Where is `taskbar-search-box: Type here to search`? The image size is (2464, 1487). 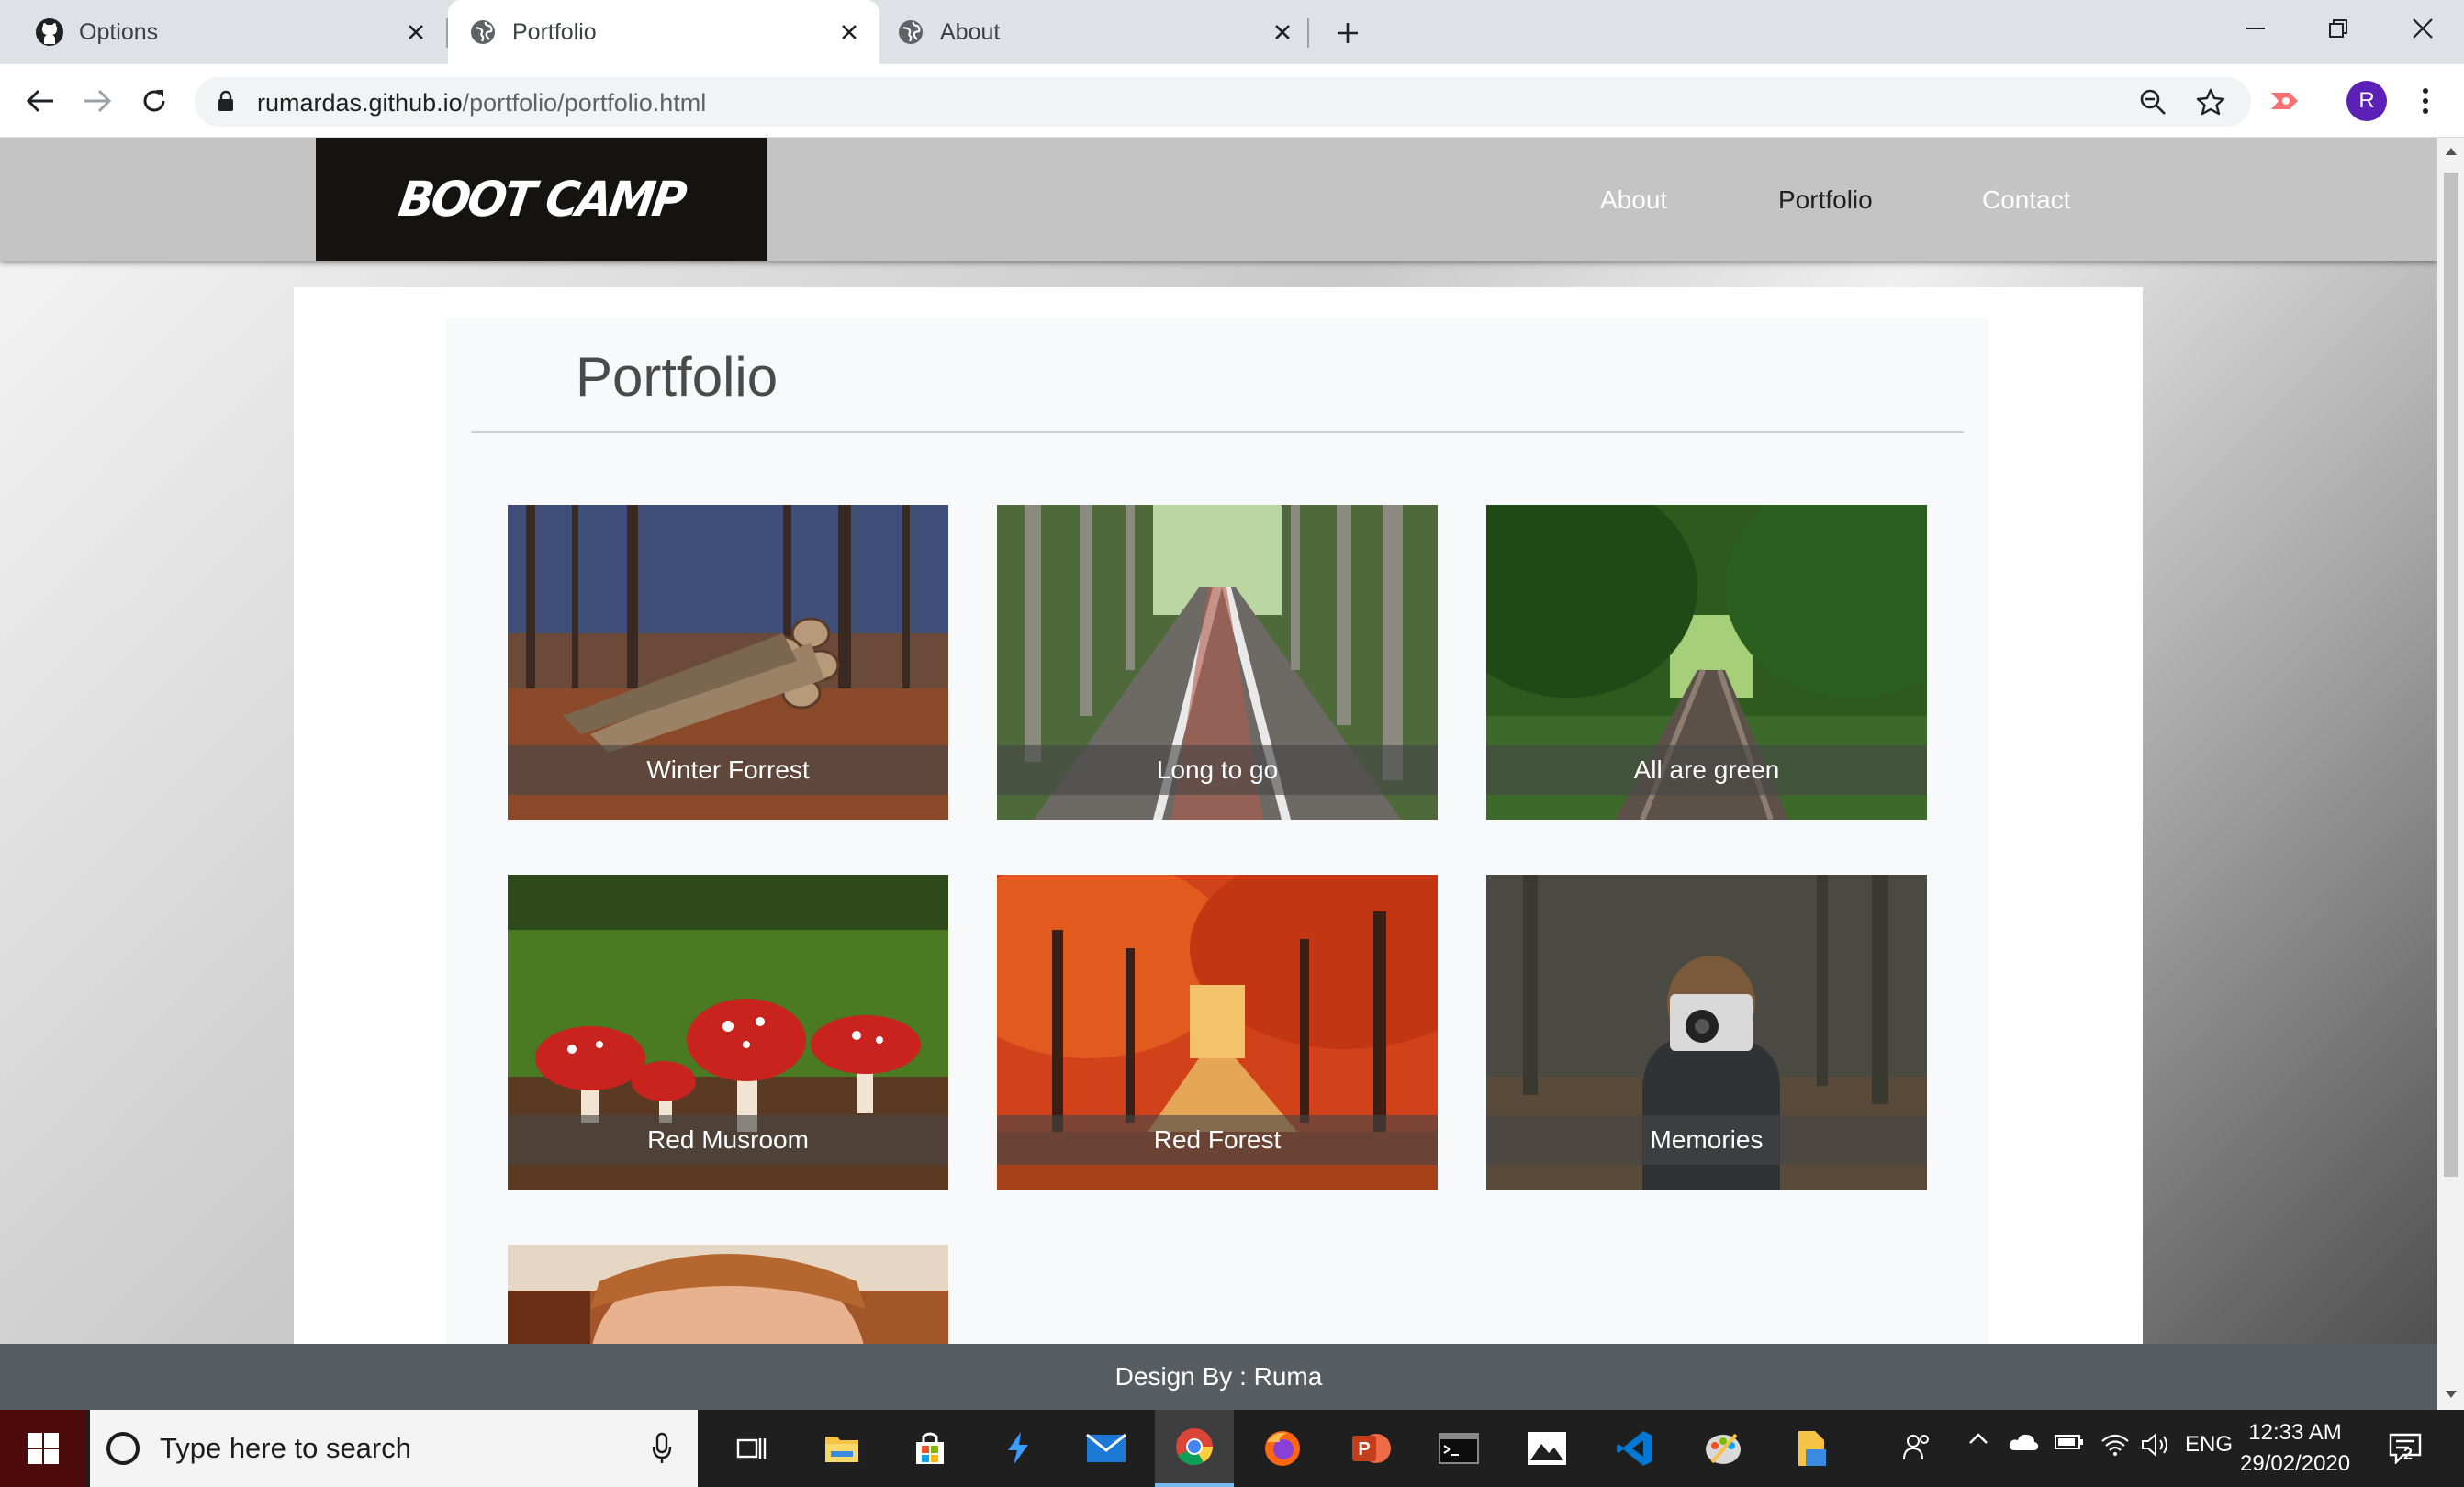
taskbar-search-box: Type here to search is located at coordinates (394, 1448).